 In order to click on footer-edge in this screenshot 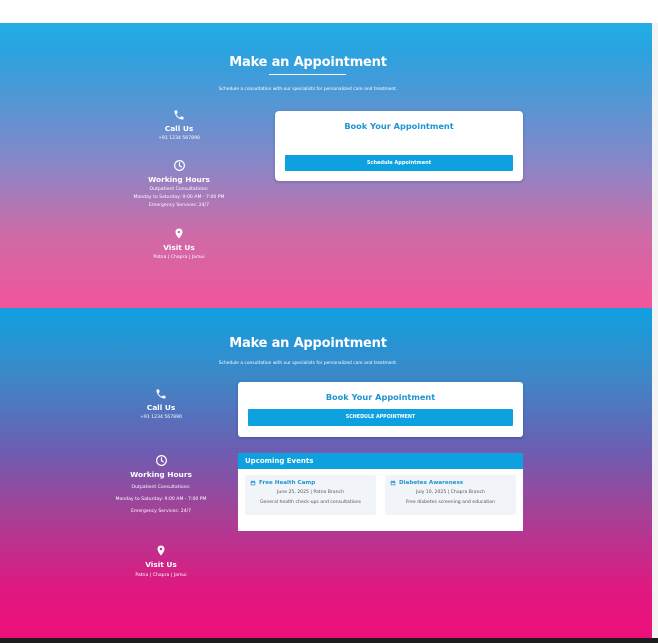, I will do `click(329, 640)`.